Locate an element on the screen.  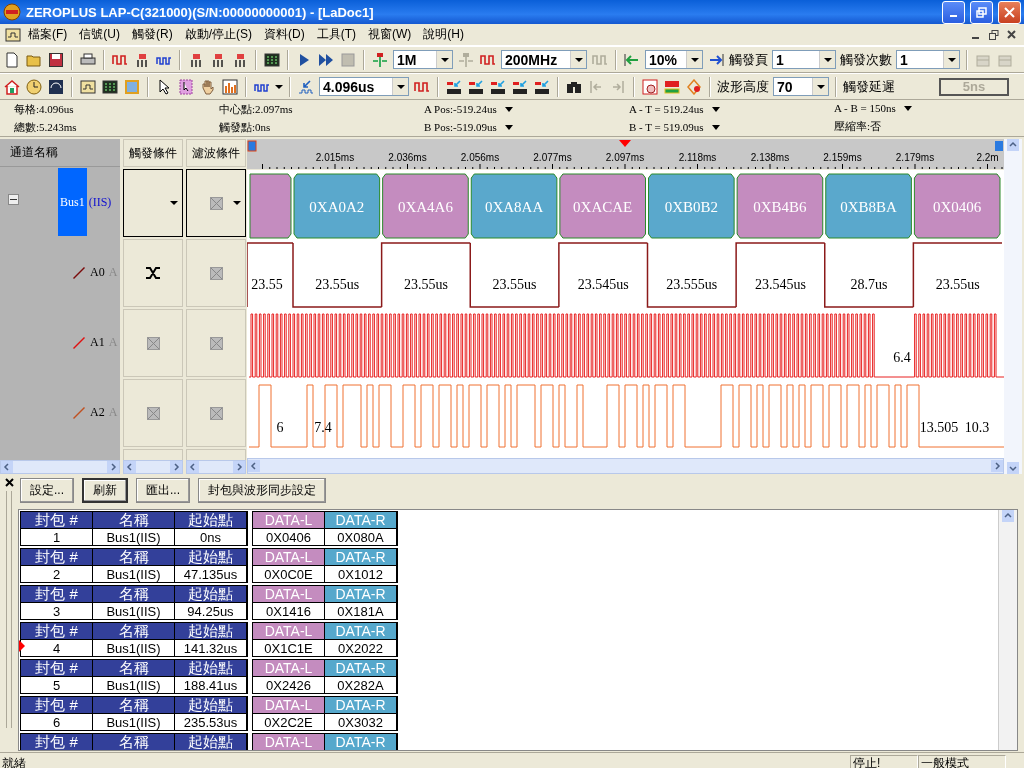
table-cell: 47.135us is located at coordinates (211, 573).